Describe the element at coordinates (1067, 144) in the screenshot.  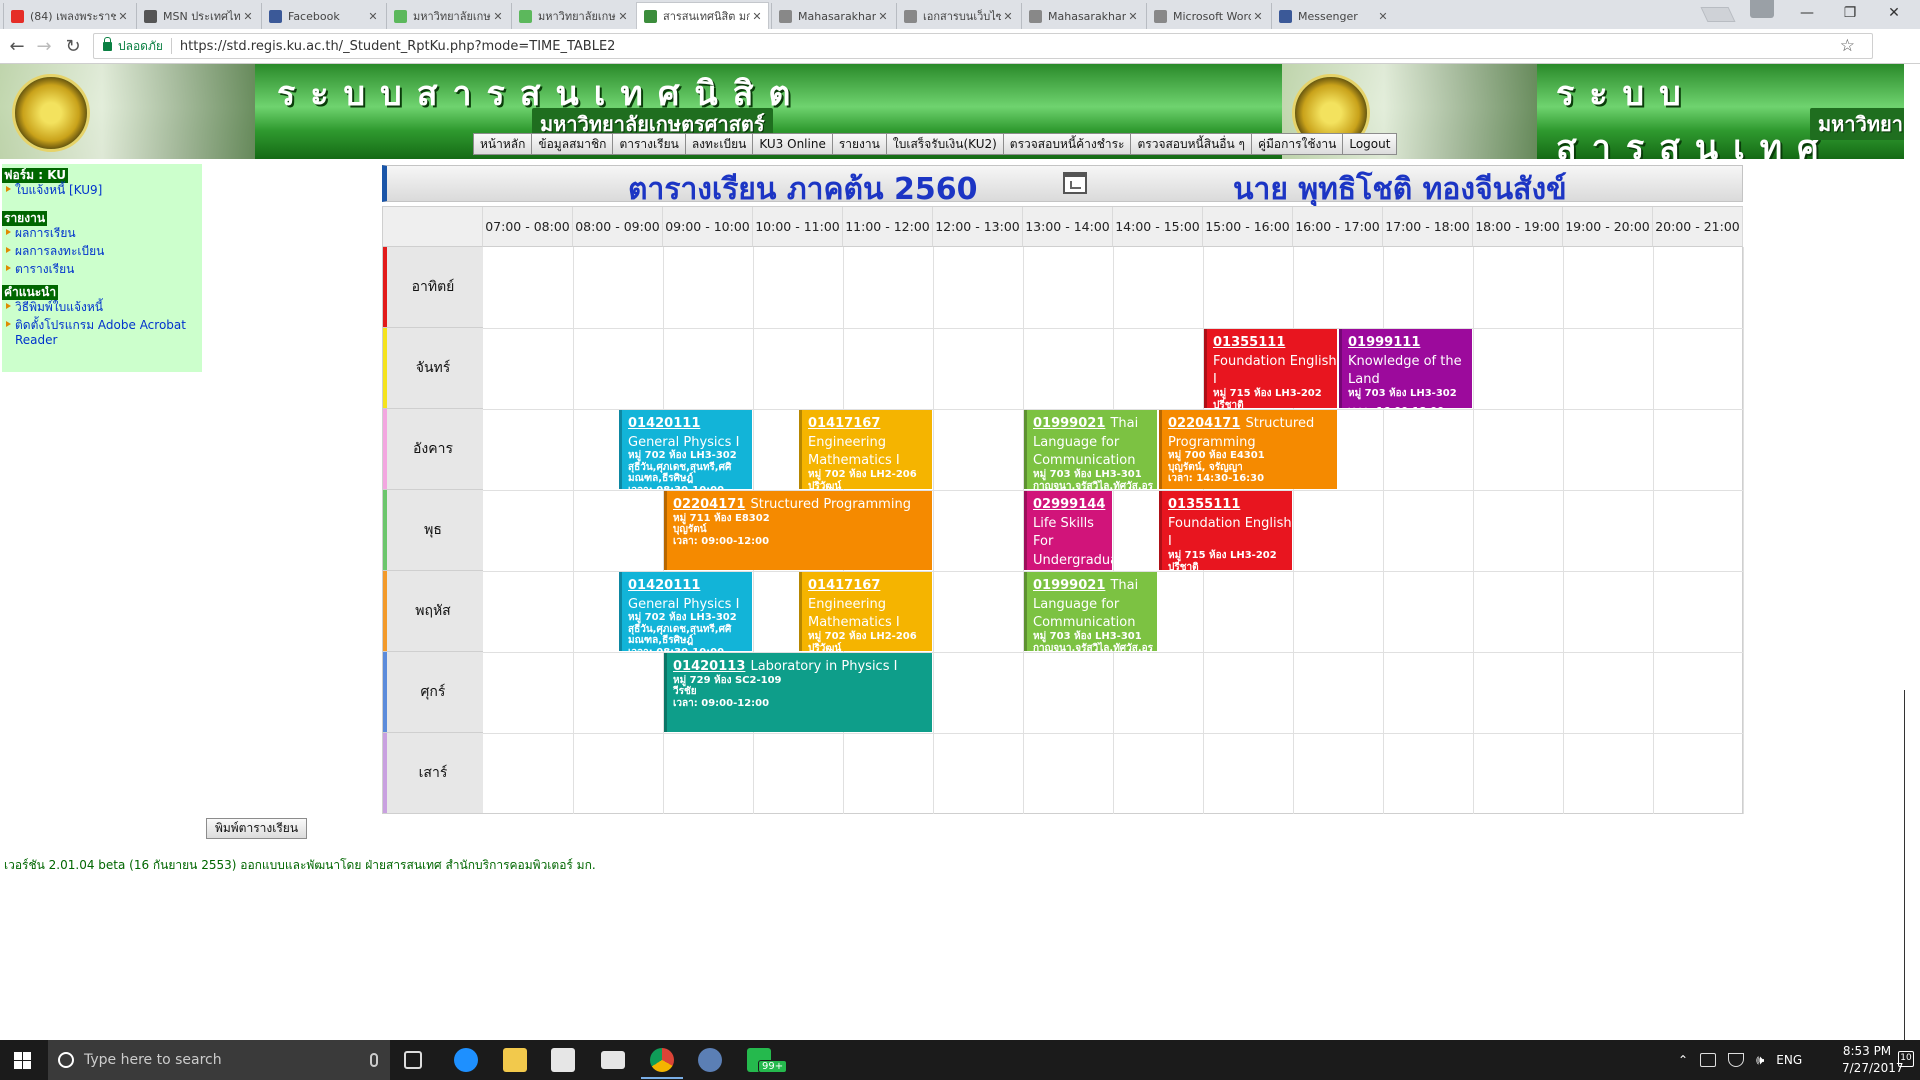
I see `topnav-item: ตรวจสอบหนี้ค้างชำระ` at that location.